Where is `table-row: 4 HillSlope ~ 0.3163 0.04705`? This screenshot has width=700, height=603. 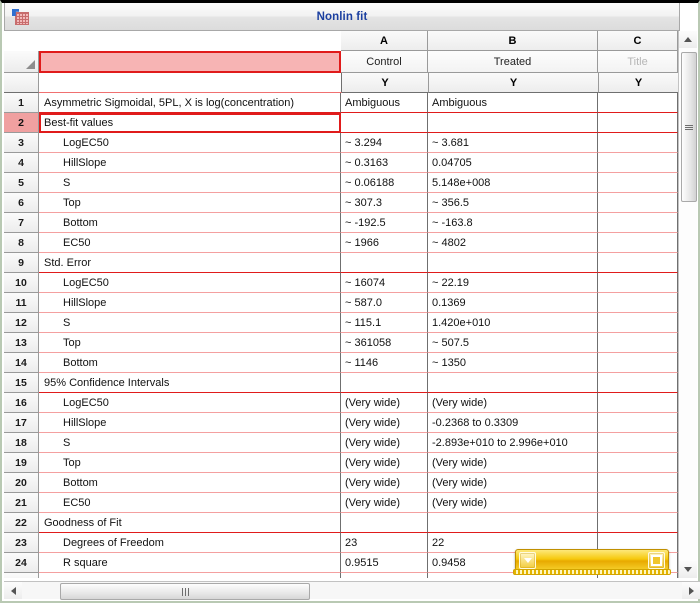
table-row: 4 HillSlope ~ 0.3163 0.04705 is located at coordinates (342, 163).